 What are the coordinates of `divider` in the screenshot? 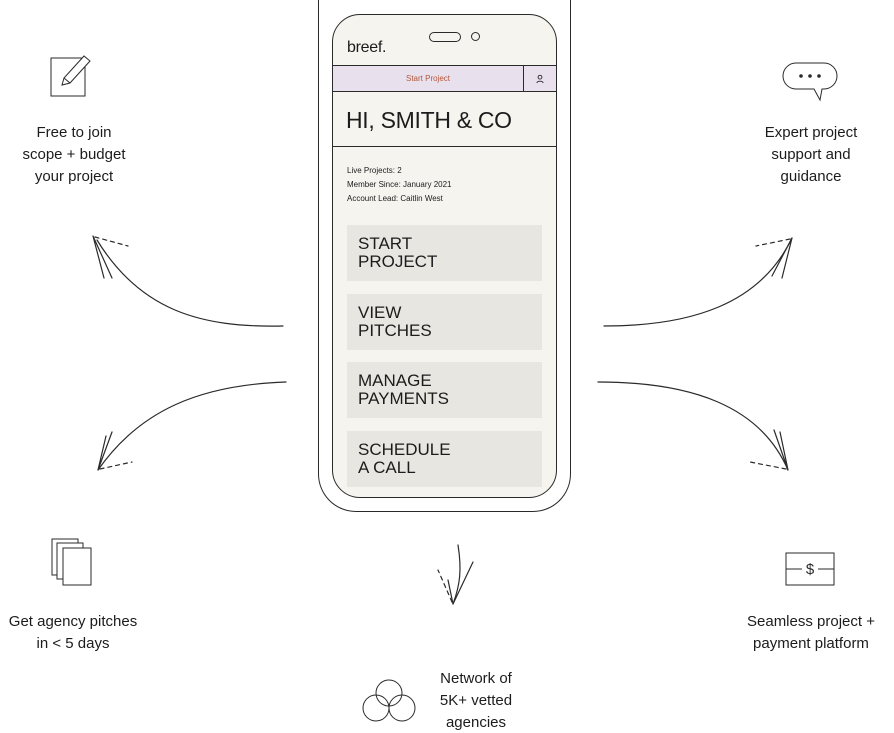 It's located at (444, 146).